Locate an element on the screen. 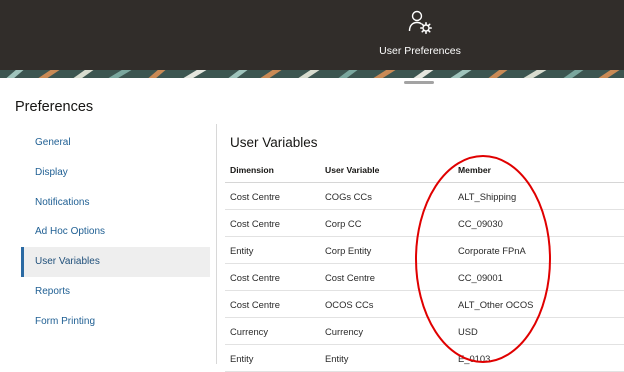 Image resolution: width=624 pixels, height=372 pixels. table-row: Currency Currency USD is located at coordinates (424, 331).